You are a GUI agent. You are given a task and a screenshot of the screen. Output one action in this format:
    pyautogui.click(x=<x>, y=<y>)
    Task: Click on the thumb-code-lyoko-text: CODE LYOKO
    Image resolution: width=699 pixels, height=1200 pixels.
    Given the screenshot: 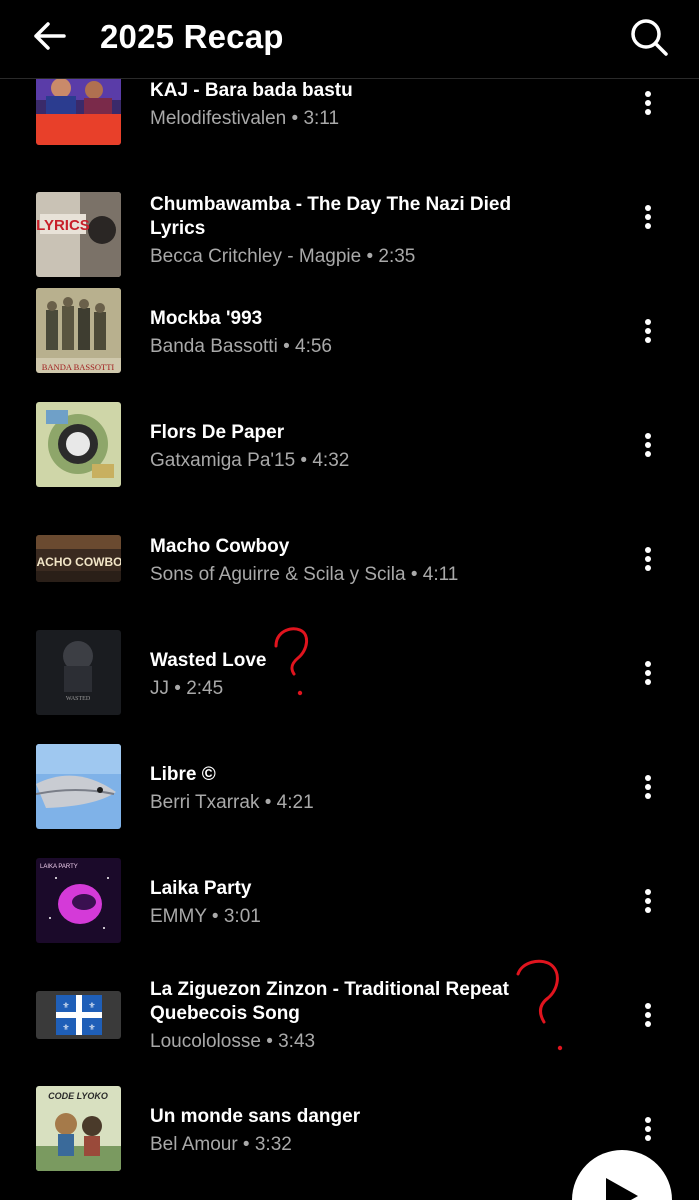 What is the action you would take?
    pyautogui.click(x=78, y=1096)
    